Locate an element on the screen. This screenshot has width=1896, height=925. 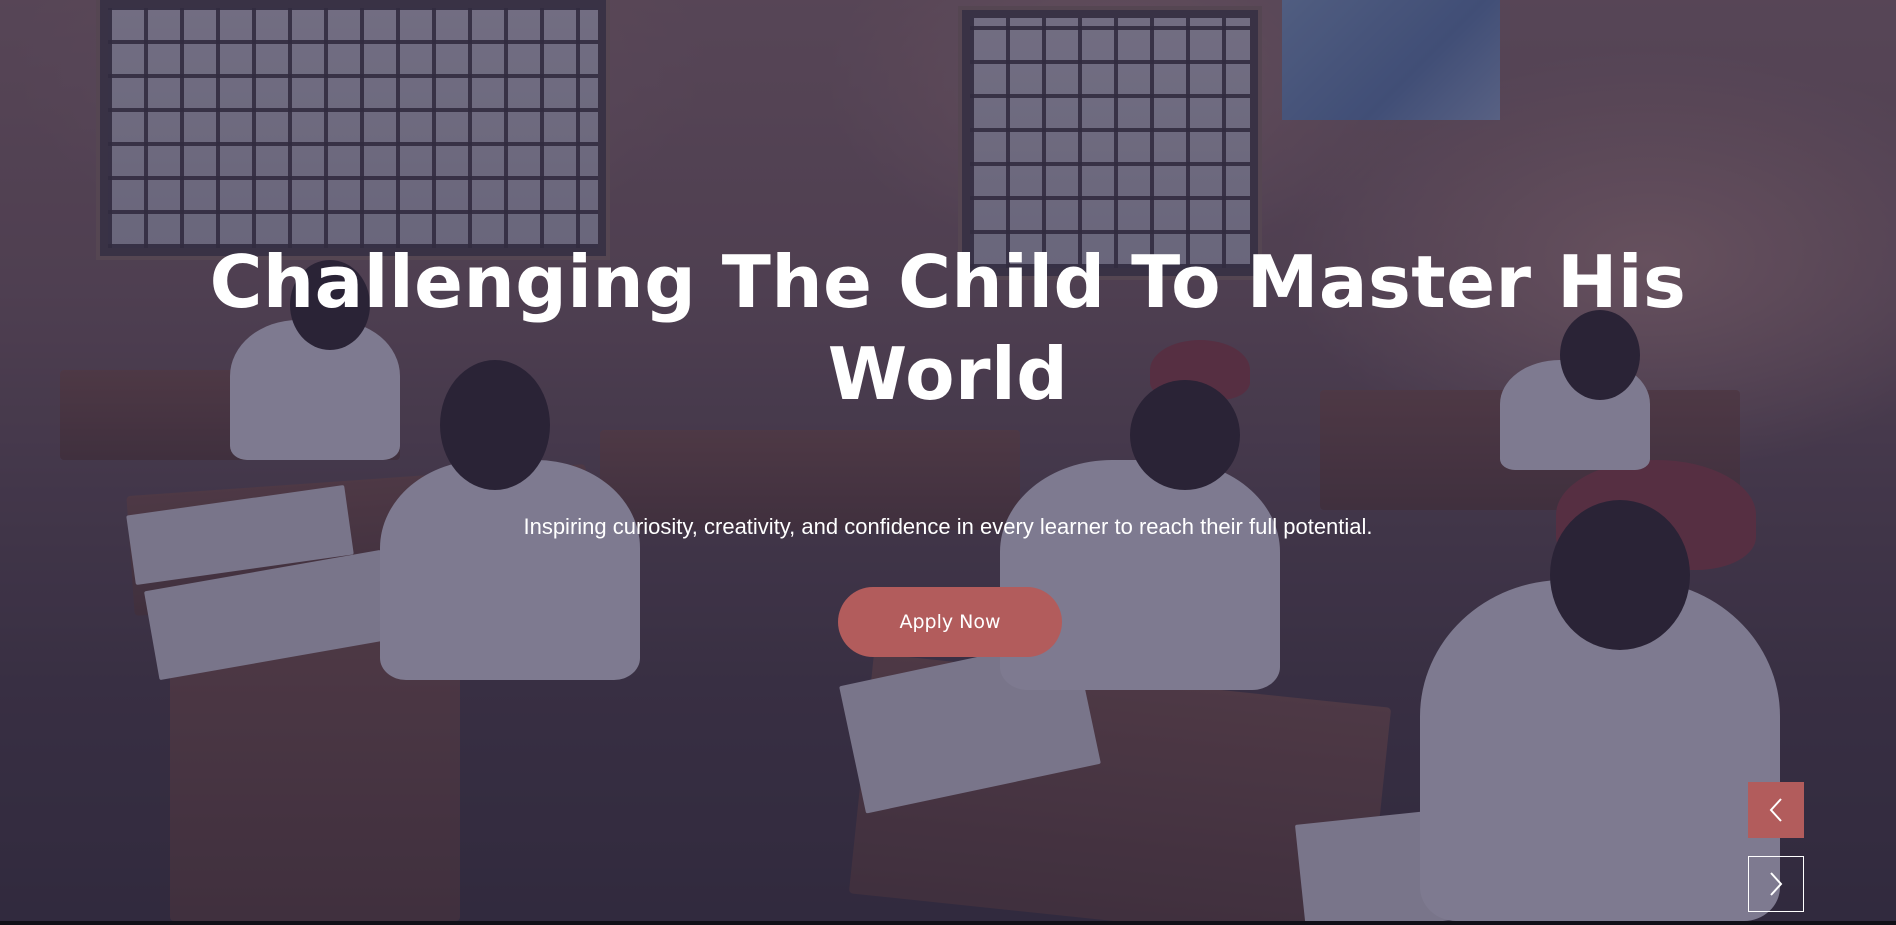
carousel-prev-button is located at coordinates (1776, 810).